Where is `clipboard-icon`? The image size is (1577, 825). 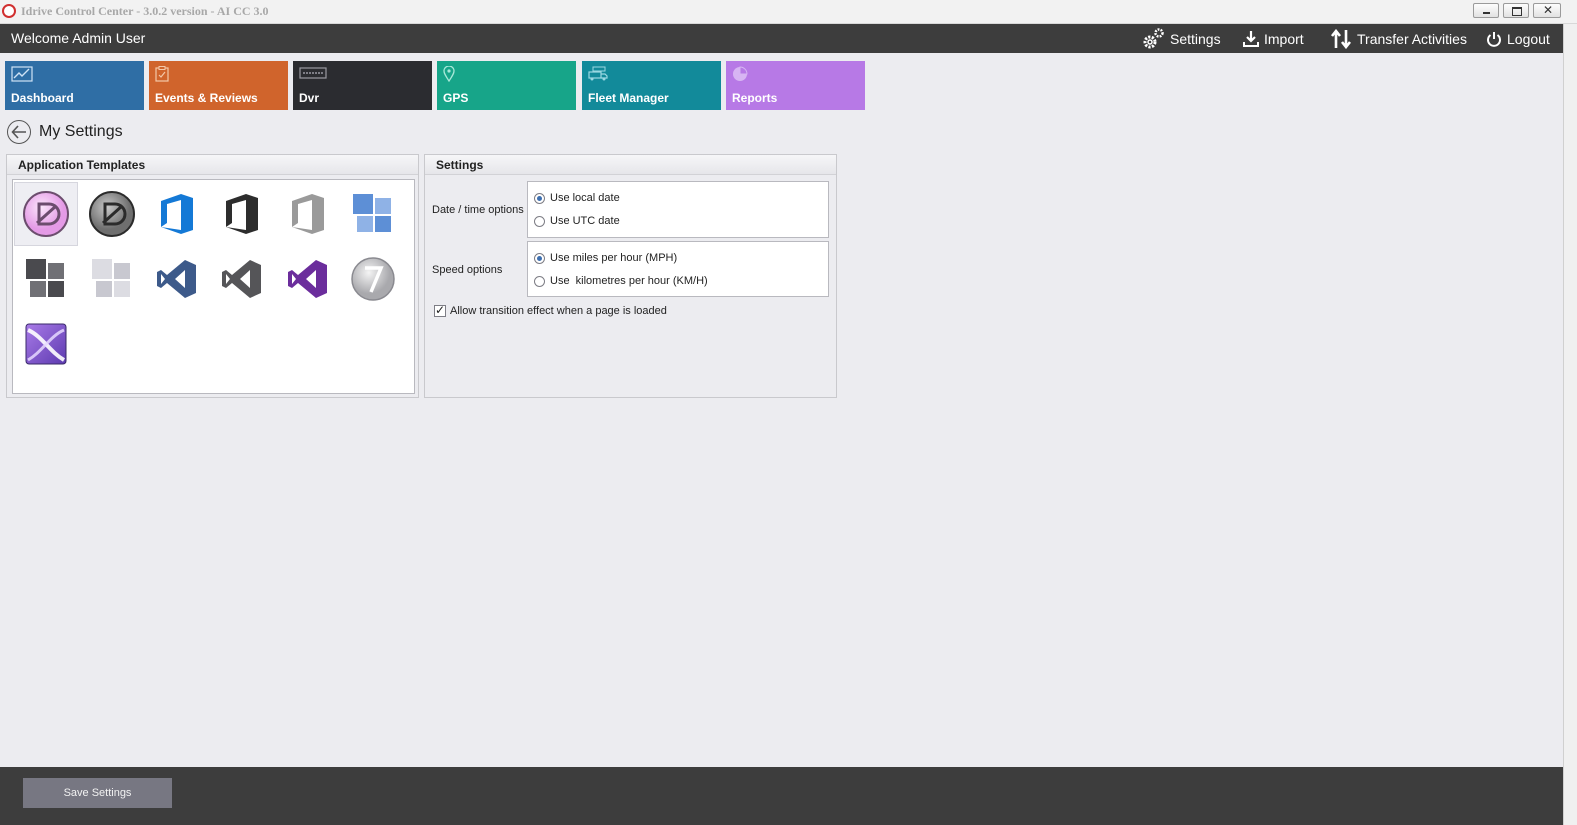
clipboard-icon is located at coordinates (162, 74).